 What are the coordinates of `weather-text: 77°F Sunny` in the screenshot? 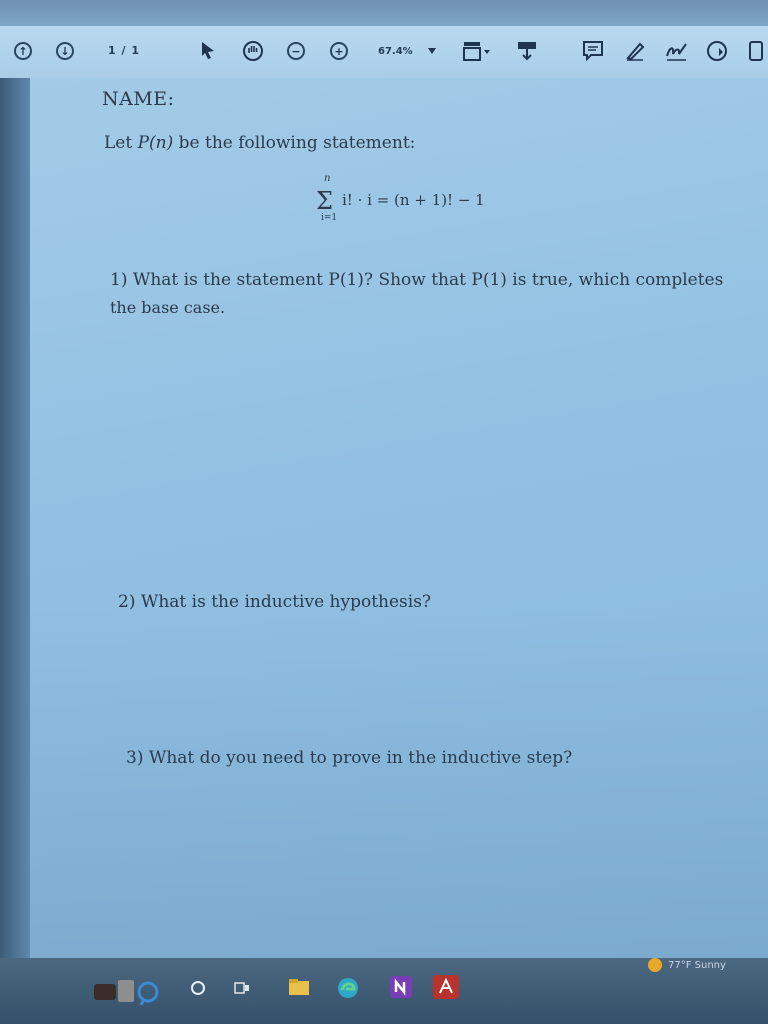 It's located at (697, 965).